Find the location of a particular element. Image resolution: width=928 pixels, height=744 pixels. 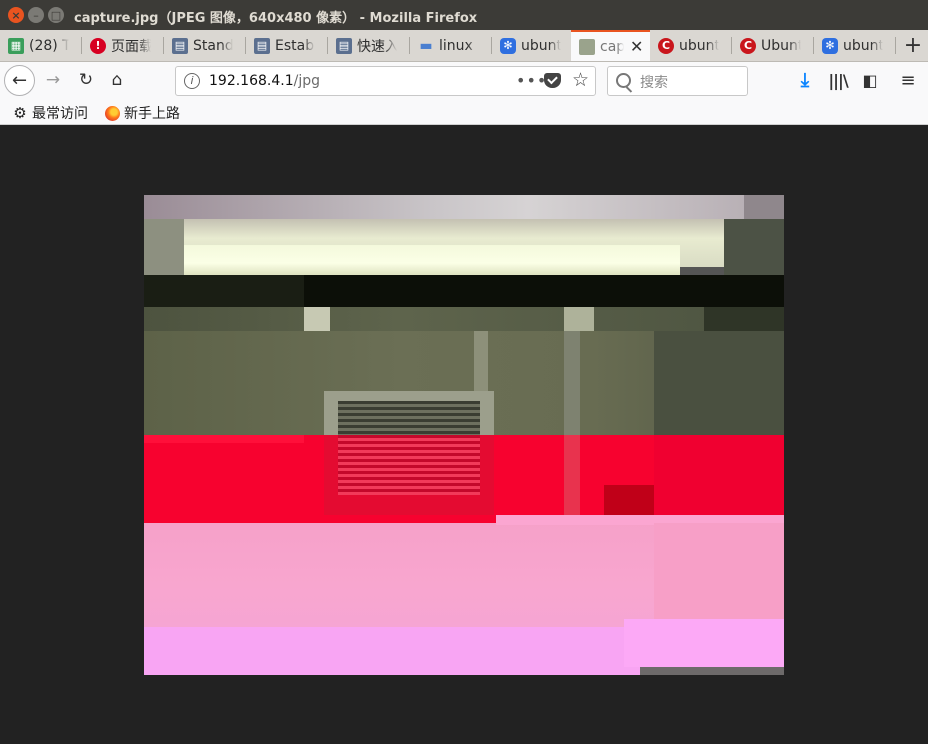

new-tab-button: + is located at coordinates (913, 45).